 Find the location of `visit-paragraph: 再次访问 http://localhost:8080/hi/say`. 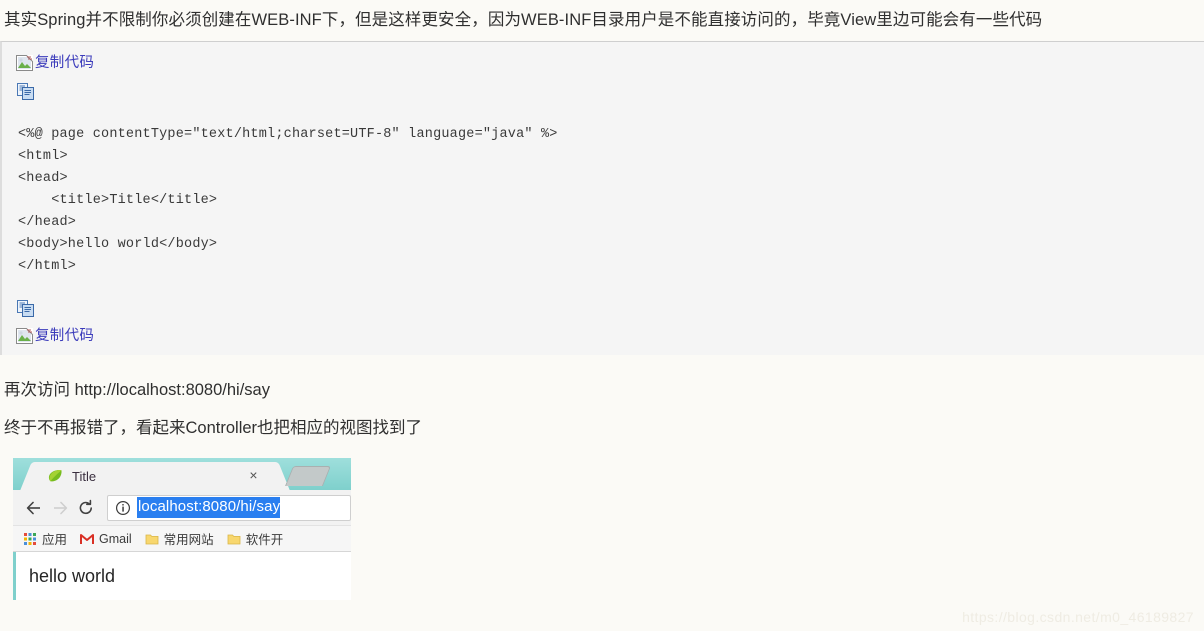

visit-paragraph: 再次访问 http://localhost:8080/hi/say is located at coordinates (137, 390).